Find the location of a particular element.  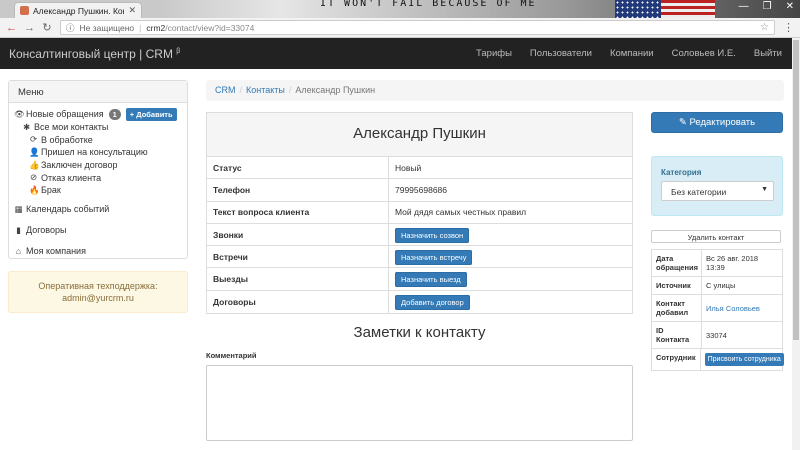

url-text: crm2/contact/view?id=33074 is located at coordinates (200, 27).